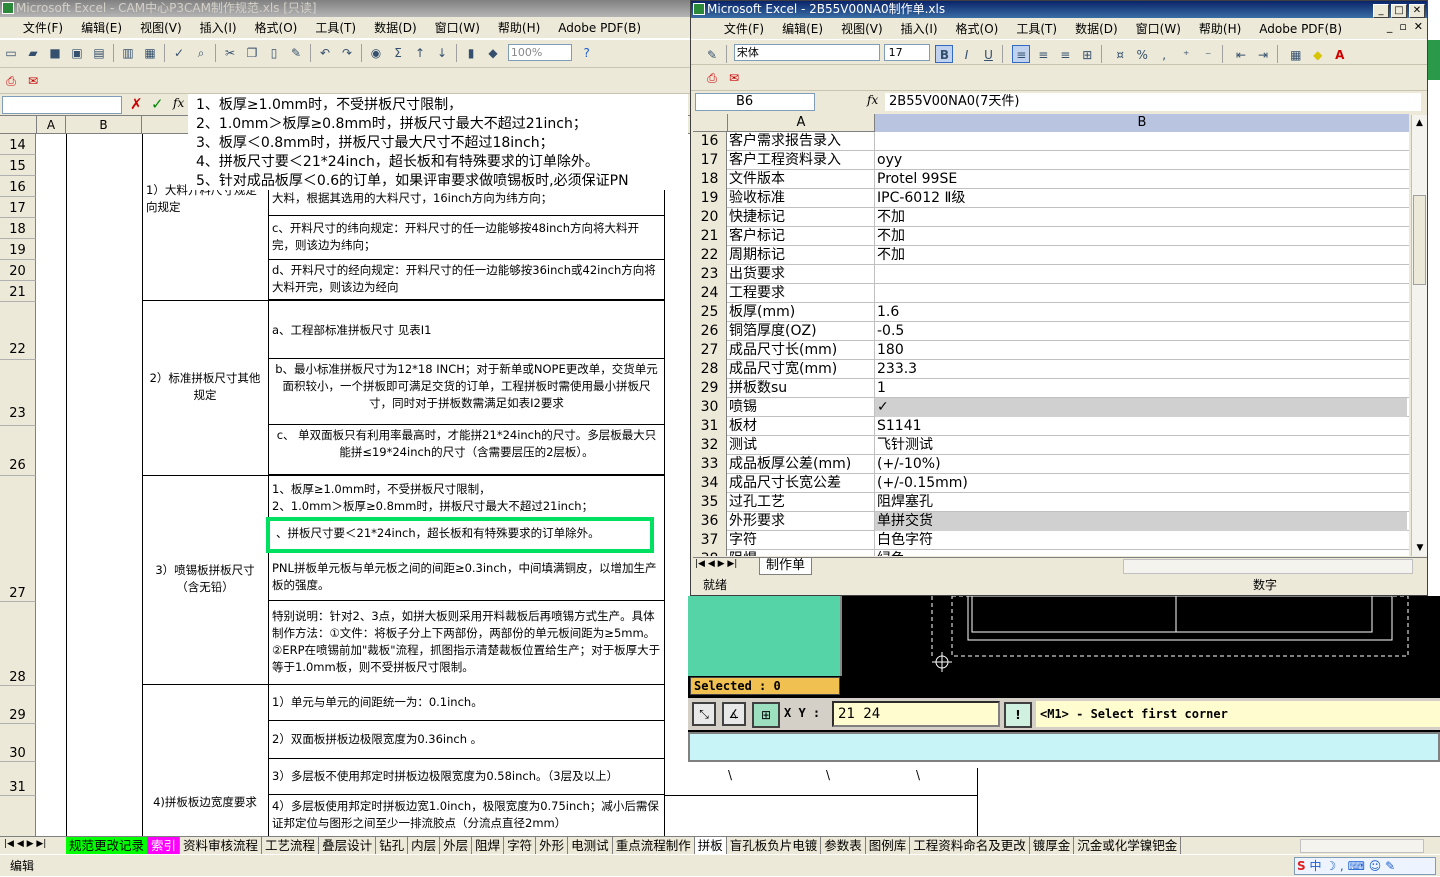 The width and height of the screenshot is (1440, 877). What do you see at coordinates (710, 141) in the screenshot?
I see `row-header: 16` at bounding box center [710, 141].